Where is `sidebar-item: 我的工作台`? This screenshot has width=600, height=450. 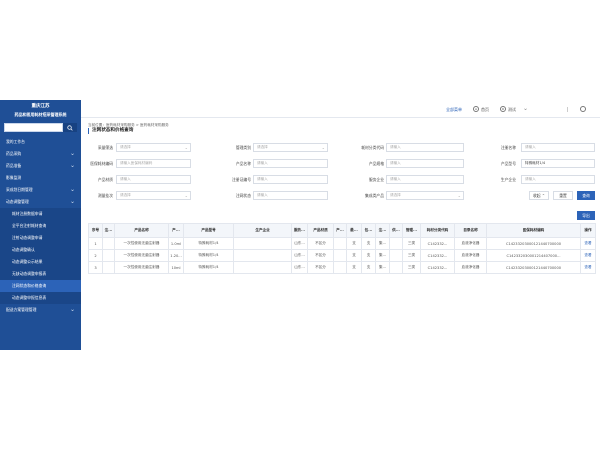
sidebar-item: 我的工作台 is located at coordinates (40, 142).